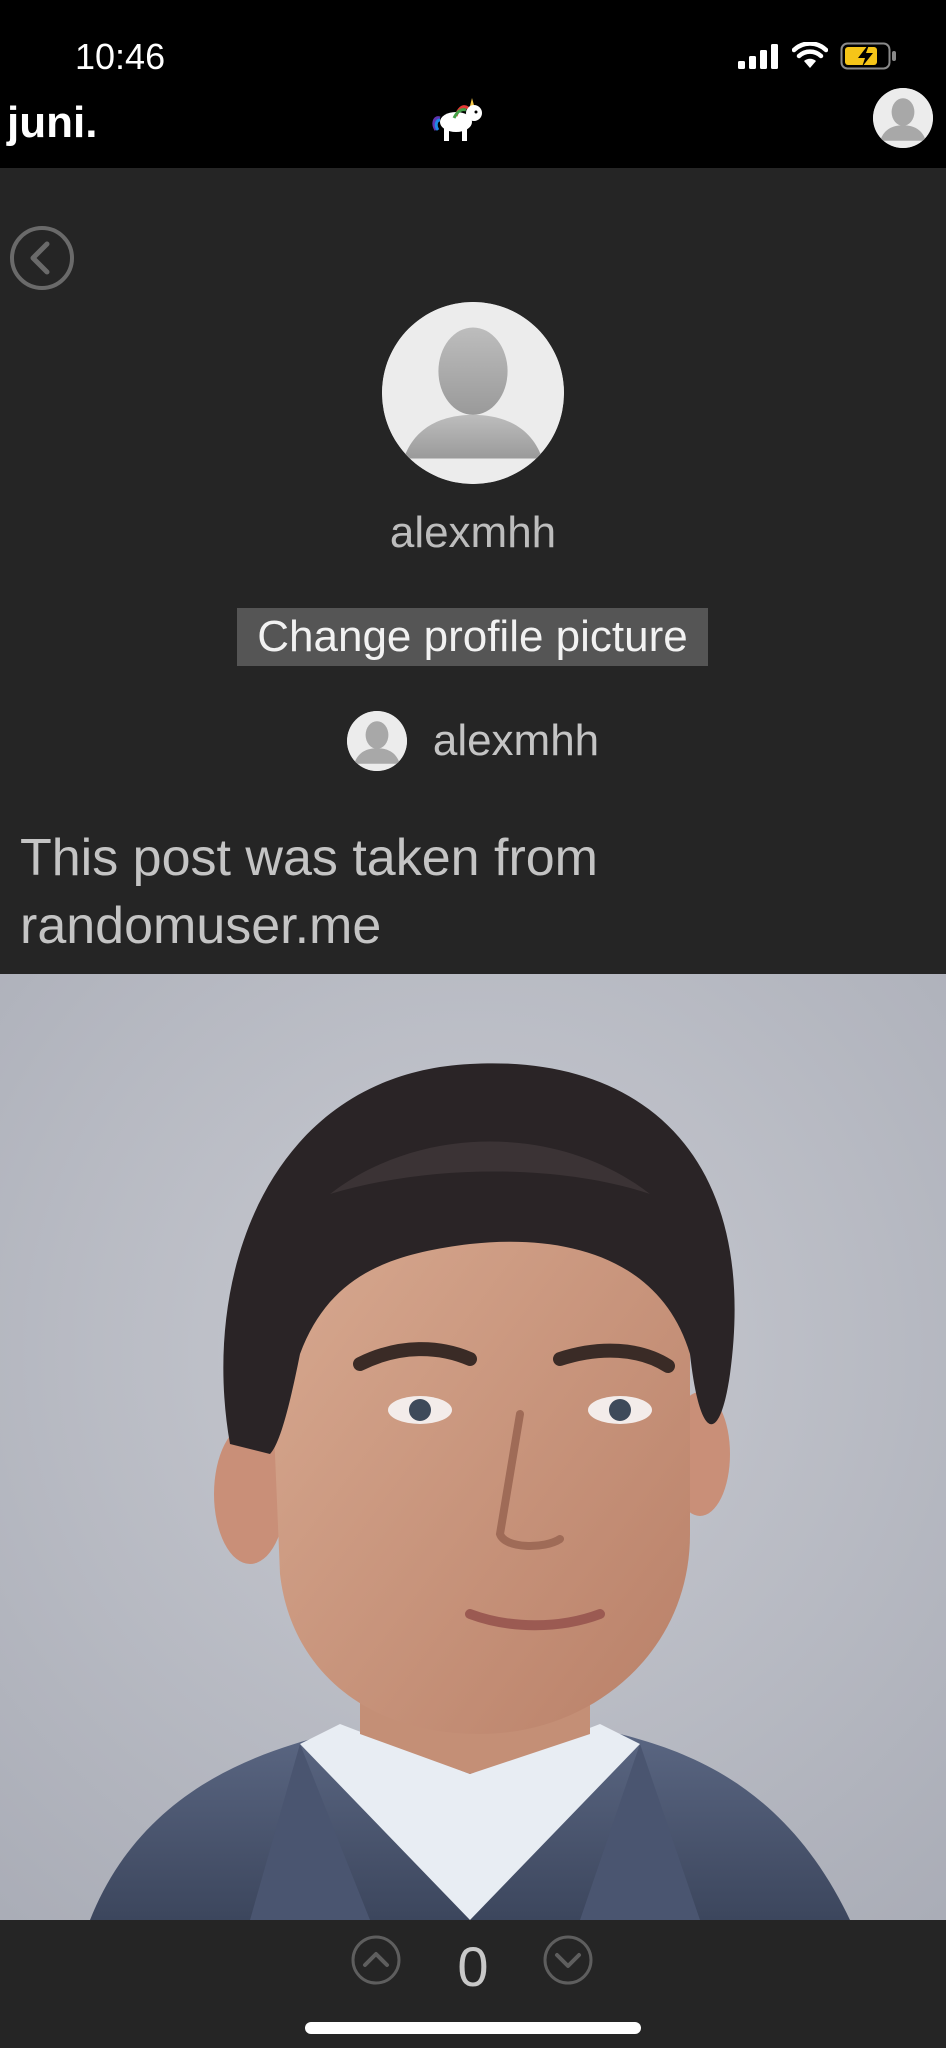 Image resolution: width=946 pixels, height=2048 pixels. I want to click on wifi-icon, so click(810, 55).